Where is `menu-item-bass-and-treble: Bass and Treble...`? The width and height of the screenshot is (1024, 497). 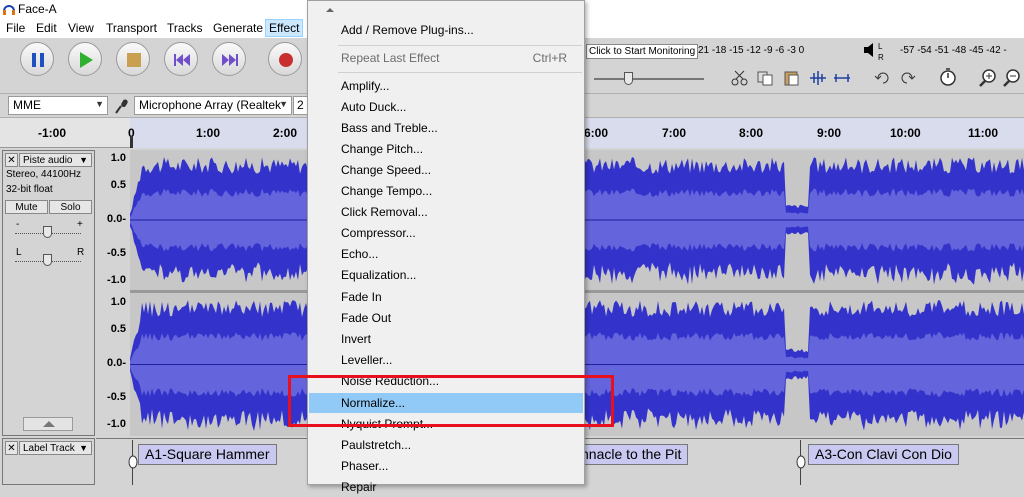
menu-item-bass-and-treble: Bass and Treble... is located at coordinates (446, 128).